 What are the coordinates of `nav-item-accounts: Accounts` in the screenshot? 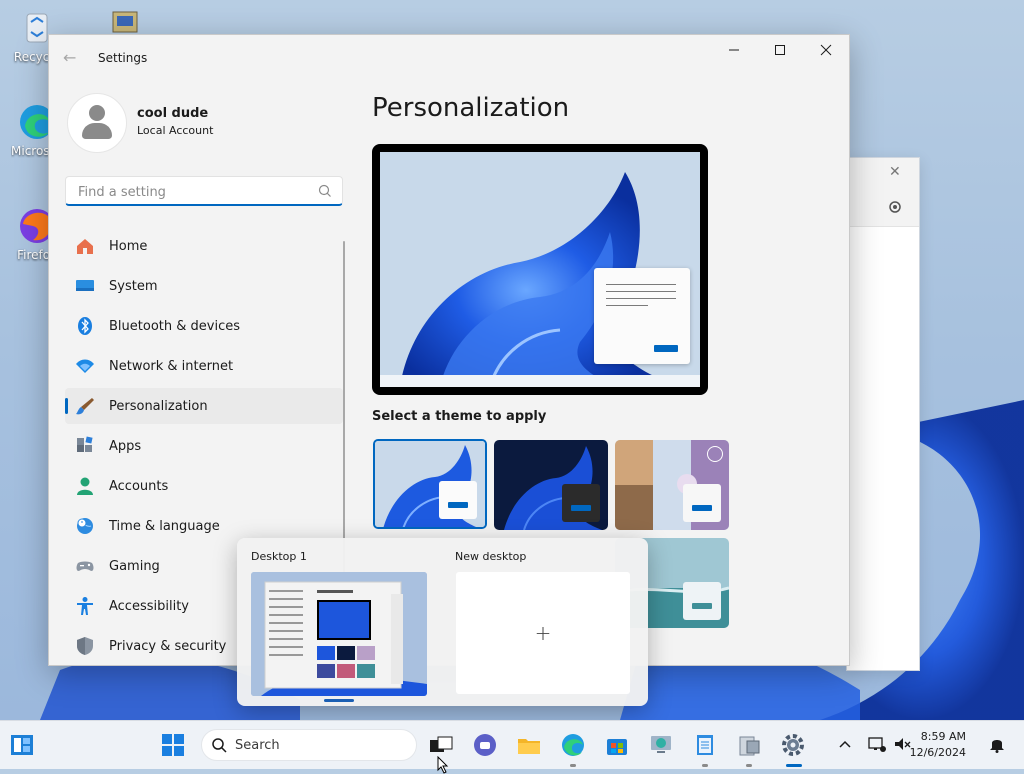 It's located at (204, 486).